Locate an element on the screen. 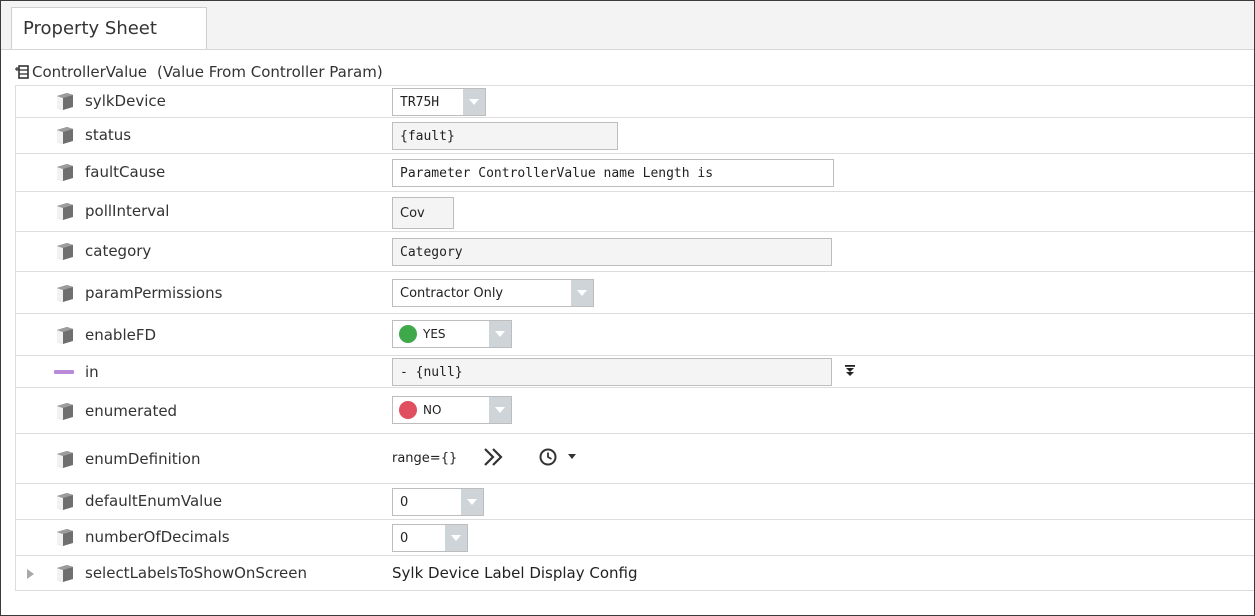 This screenshot has width=1255, height=616. param-permissions-dropdown: Contractor Only is located at coordinates (493, 293).